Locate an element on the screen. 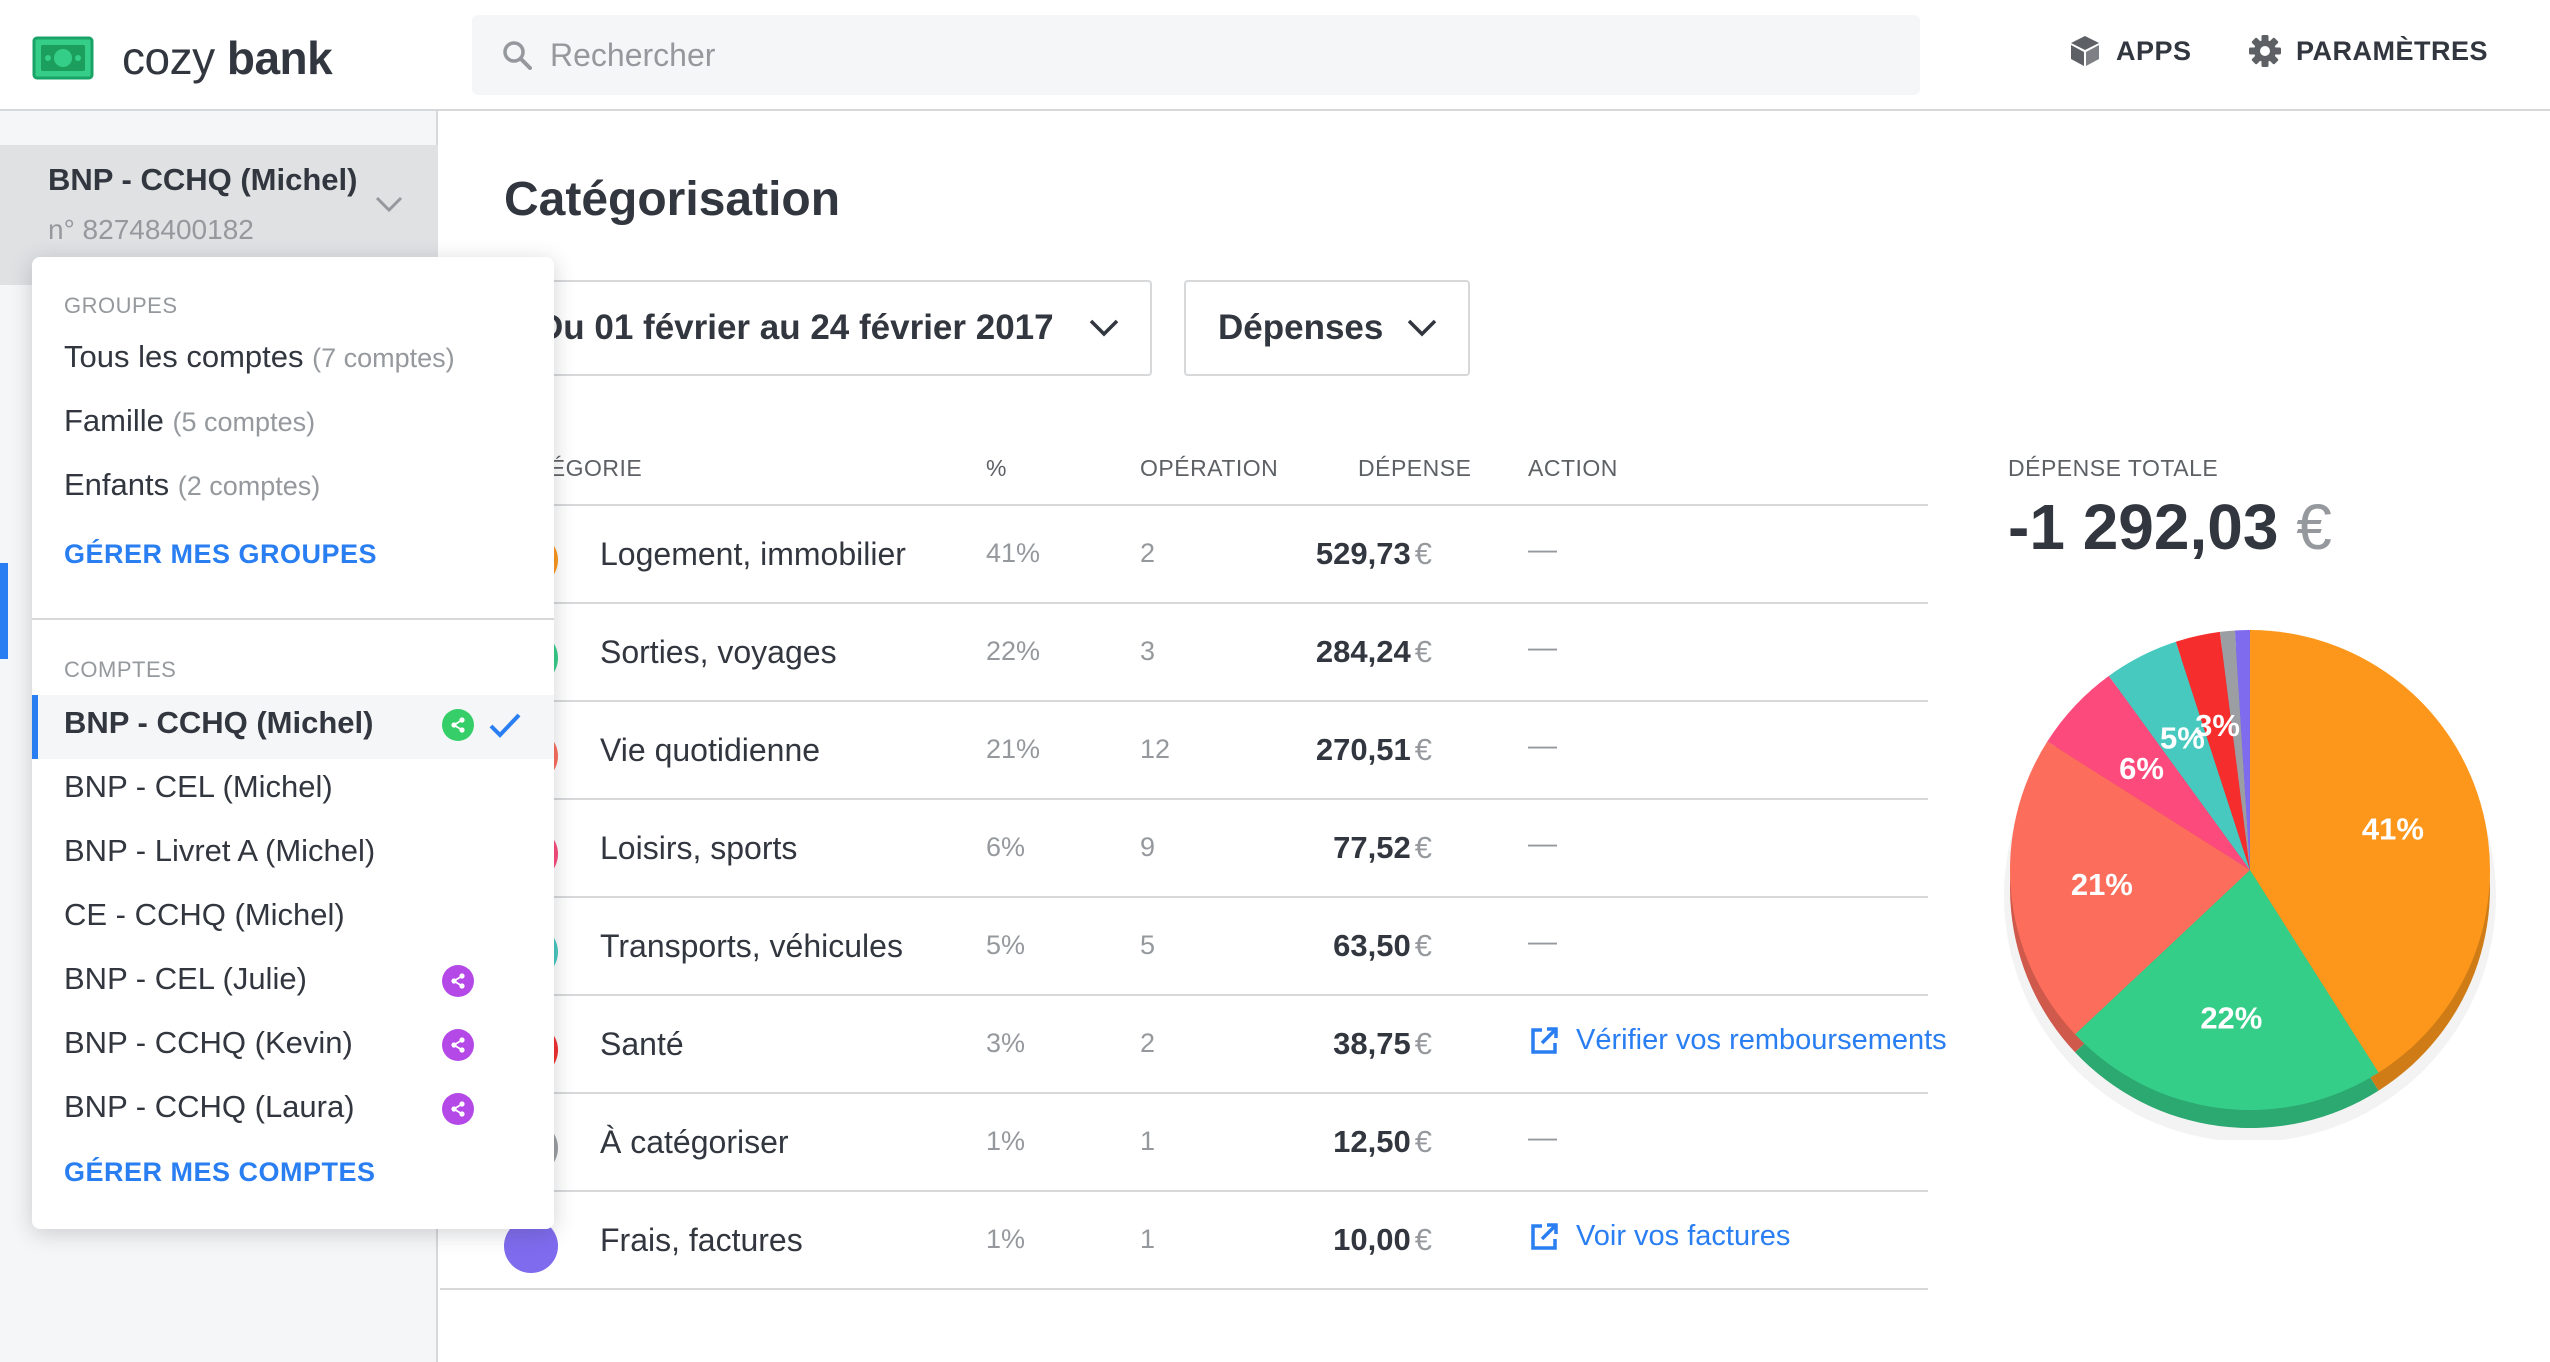  account-label: BNP - CCHQ (Michel) is located at coordinates (219, 722).